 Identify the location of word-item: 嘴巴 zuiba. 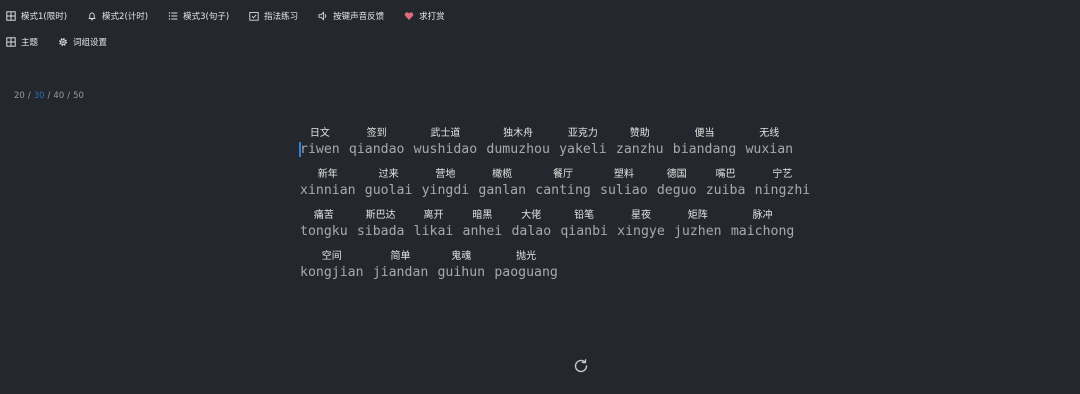
(726, 187).